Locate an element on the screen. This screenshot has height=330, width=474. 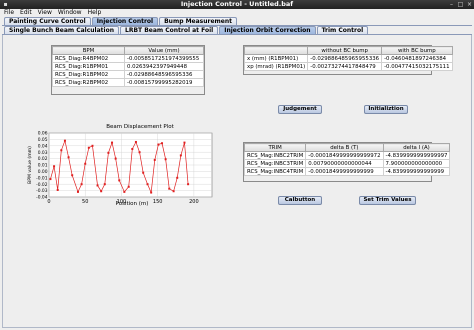
chart-xlabel: Position (m) is located at coordinates (132, 204).